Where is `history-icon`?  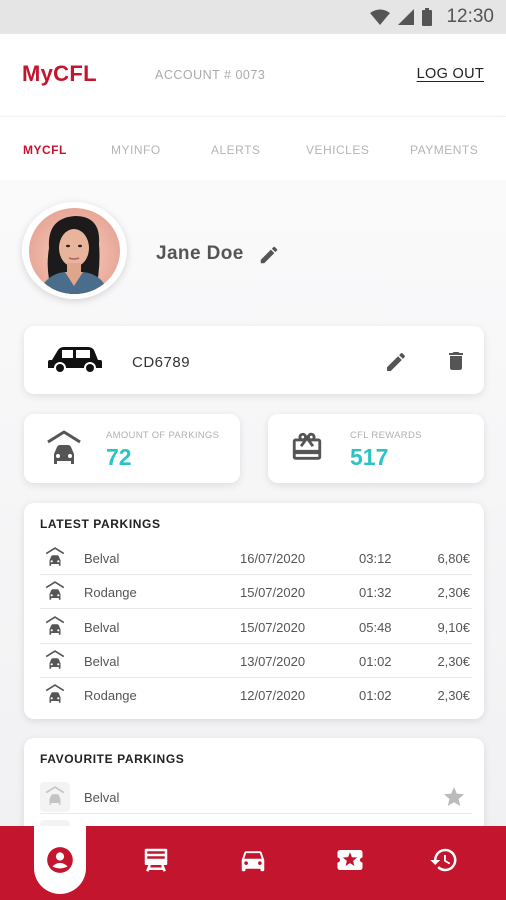 history-icon is located at coordinates (443, 860).